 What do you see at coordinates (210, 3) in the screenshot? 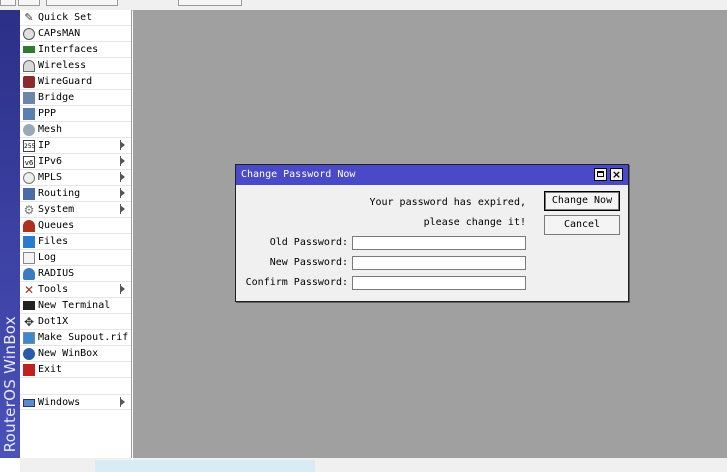
I see `toolbar-field` at bounding box center [210, 3].